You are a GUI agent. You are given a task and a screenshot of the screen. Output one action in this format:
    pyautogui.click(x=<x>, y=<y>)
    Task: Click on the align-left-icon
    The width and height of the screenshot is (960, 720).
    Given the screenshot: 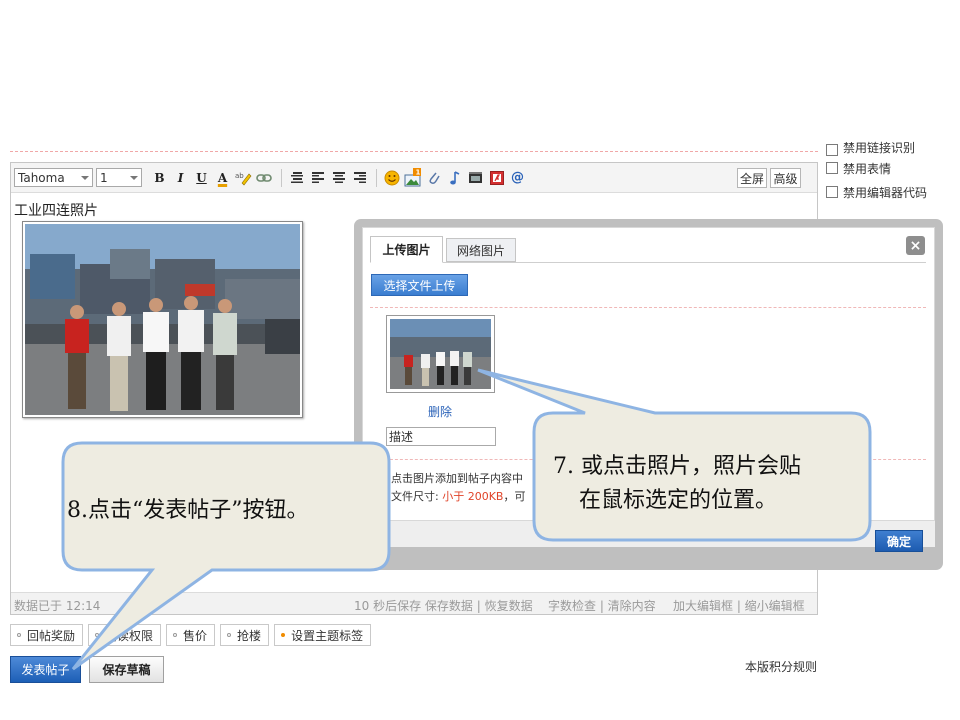 What is the action you would take?
    pyautogui.click(x=296, y=177)
    